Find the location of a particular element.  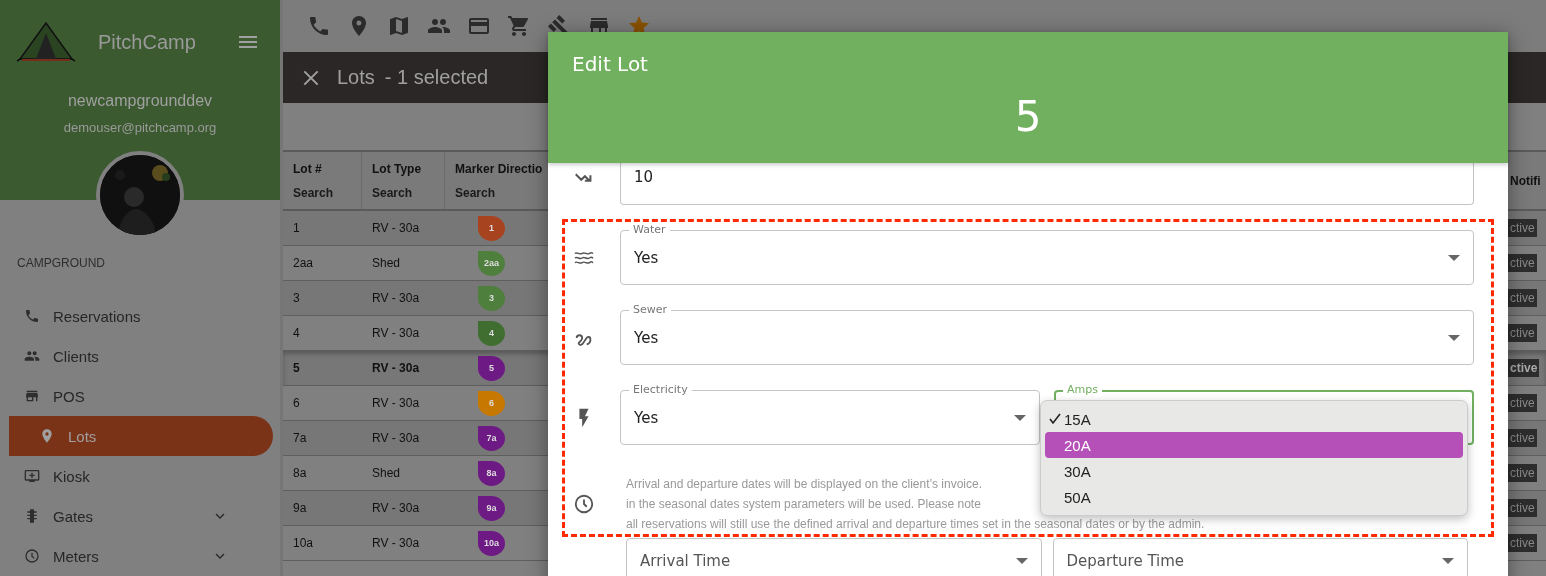

nav-item: Meters is located at coordinates (136, 556).